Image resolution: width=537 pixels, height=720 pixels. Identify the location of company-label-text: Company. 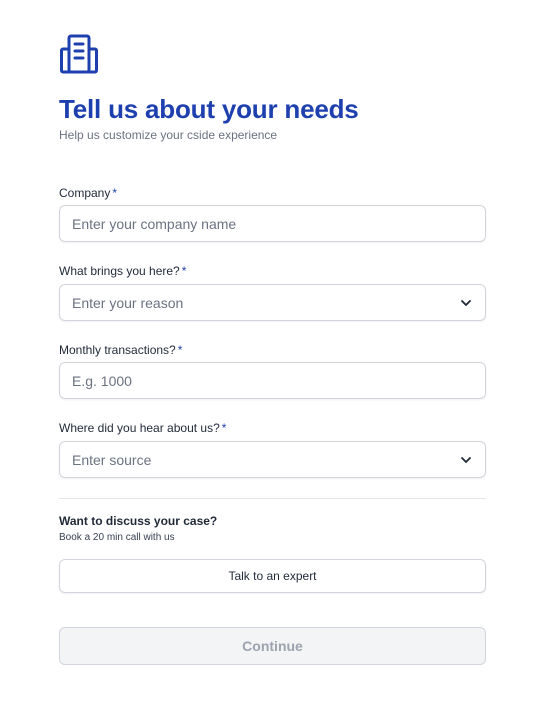
(85, 193).